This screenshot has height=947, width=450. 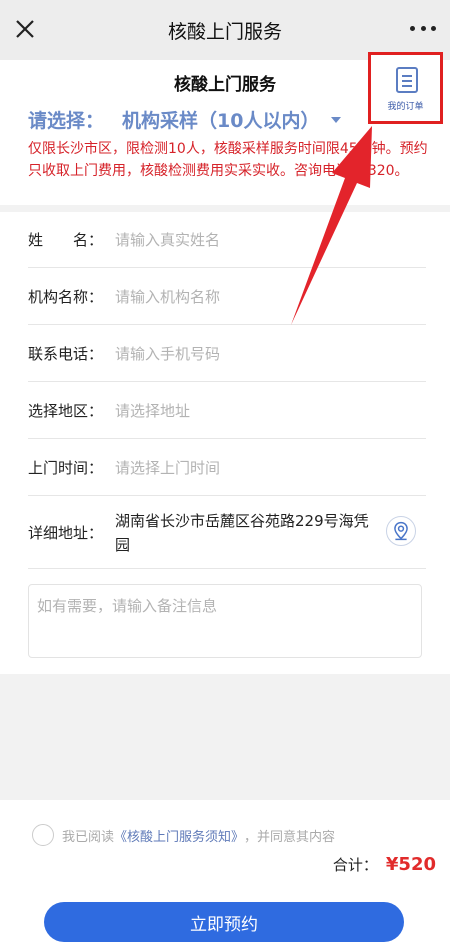 I want to click on close-icon, so click(x=25, y=29).